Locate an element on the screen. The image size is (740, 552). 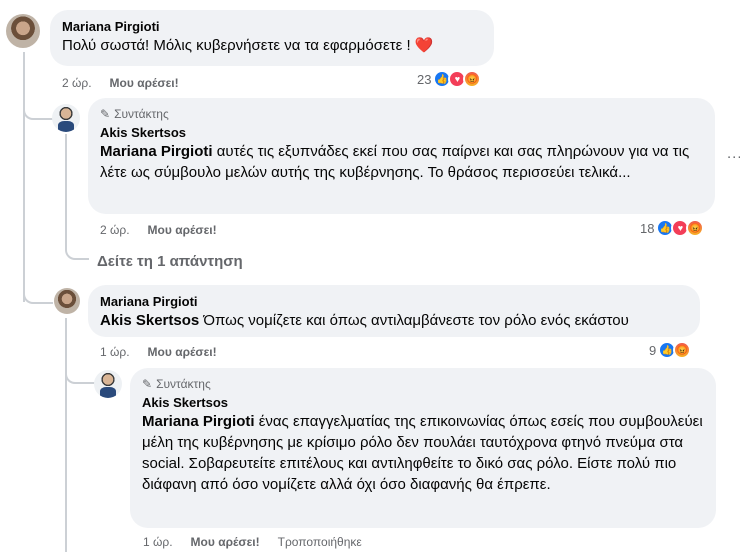
reaction-count: 9 is located at coordinates (653, 350).